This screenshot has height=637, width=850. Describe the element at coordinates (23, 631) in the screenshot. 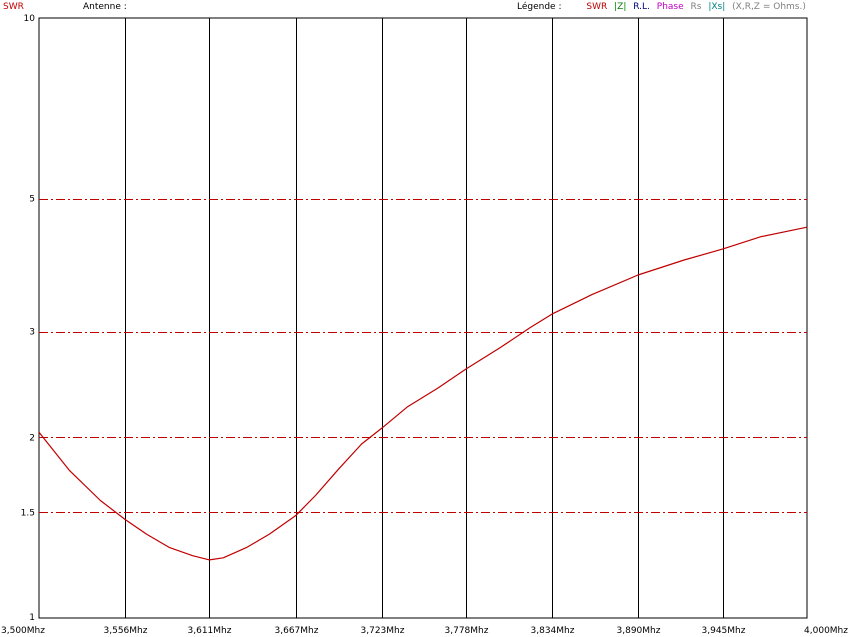

I see `x-tick-label: 3,500Mhz` at that location.